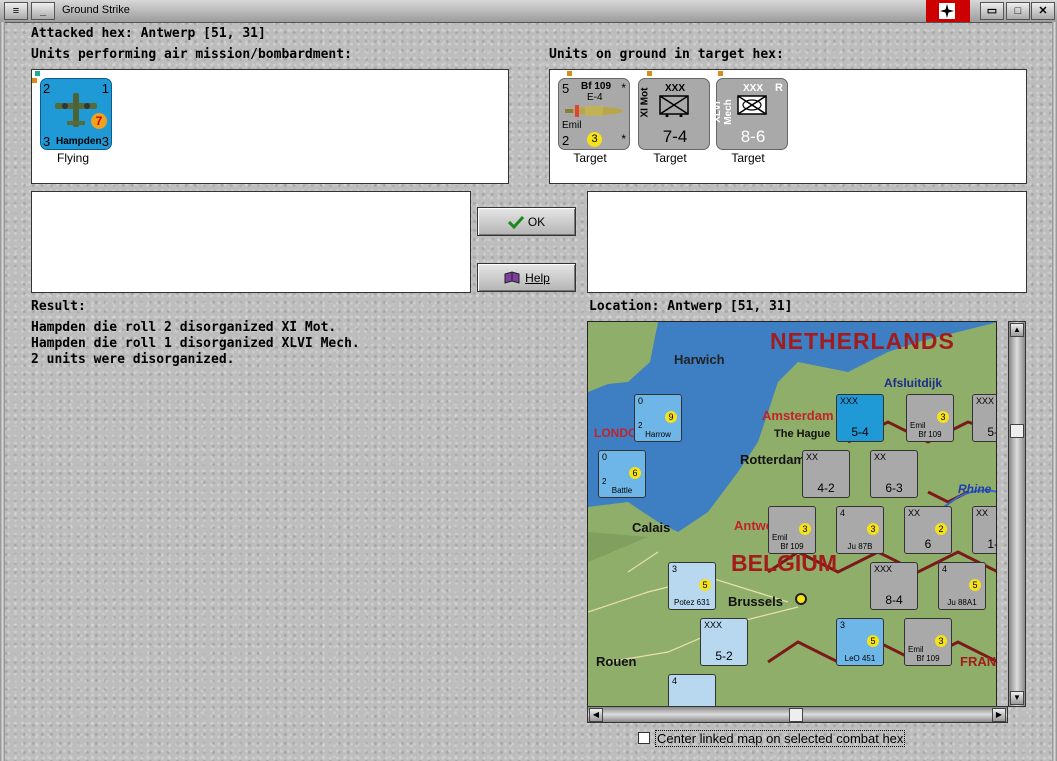  Describe the element at coordinates (860, 642) in the screenshot. I see `map-unit-counter: 3 LeO 451 5` at that location.